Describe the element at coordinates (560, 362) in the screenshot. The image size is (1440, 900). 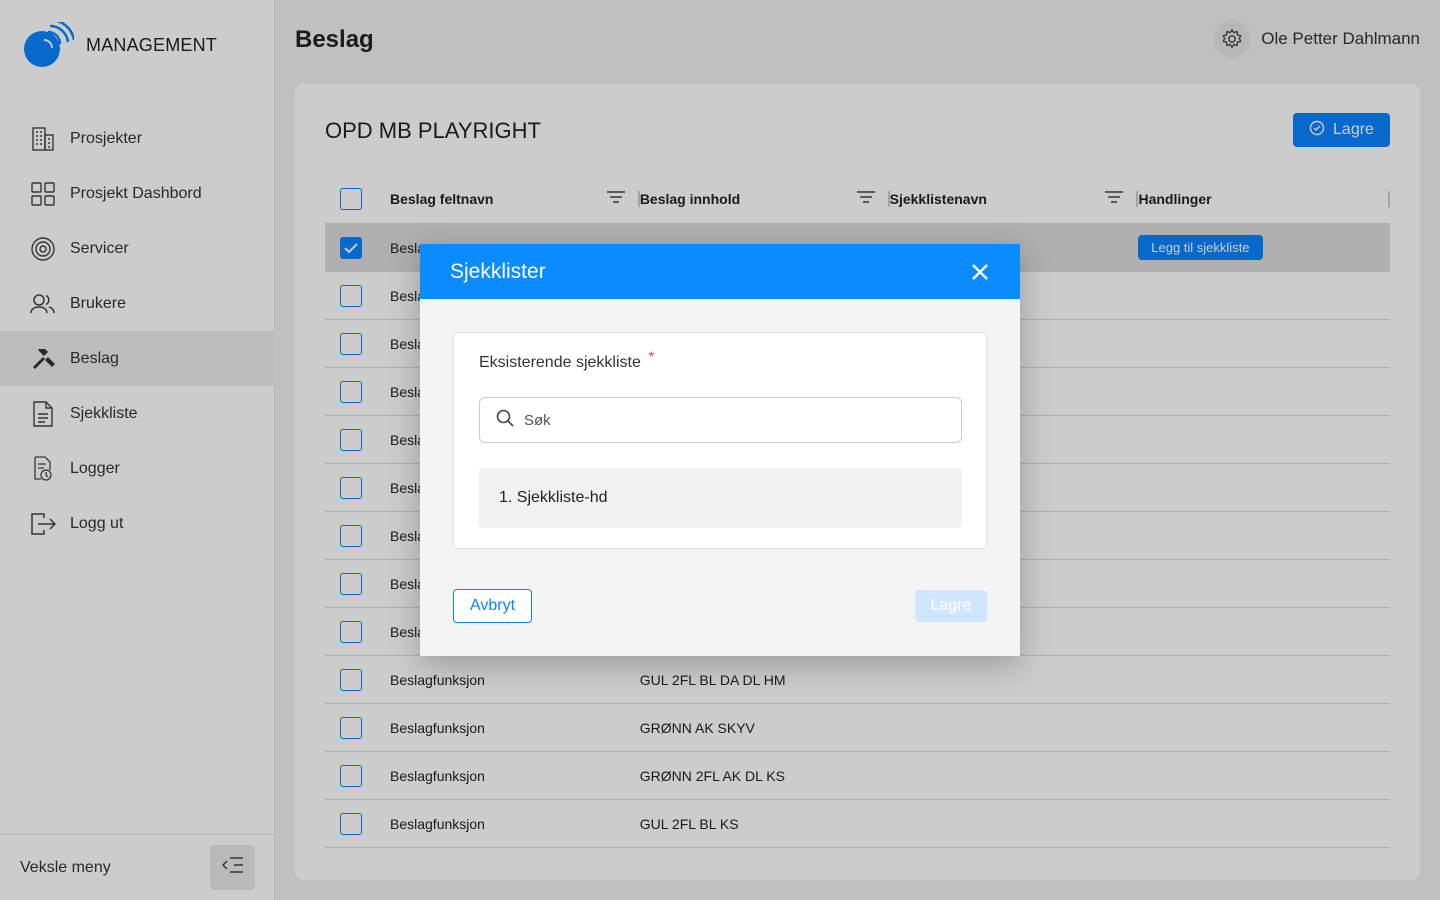
I see `field-label-text: Eksisterende sjekkliste` at that location.